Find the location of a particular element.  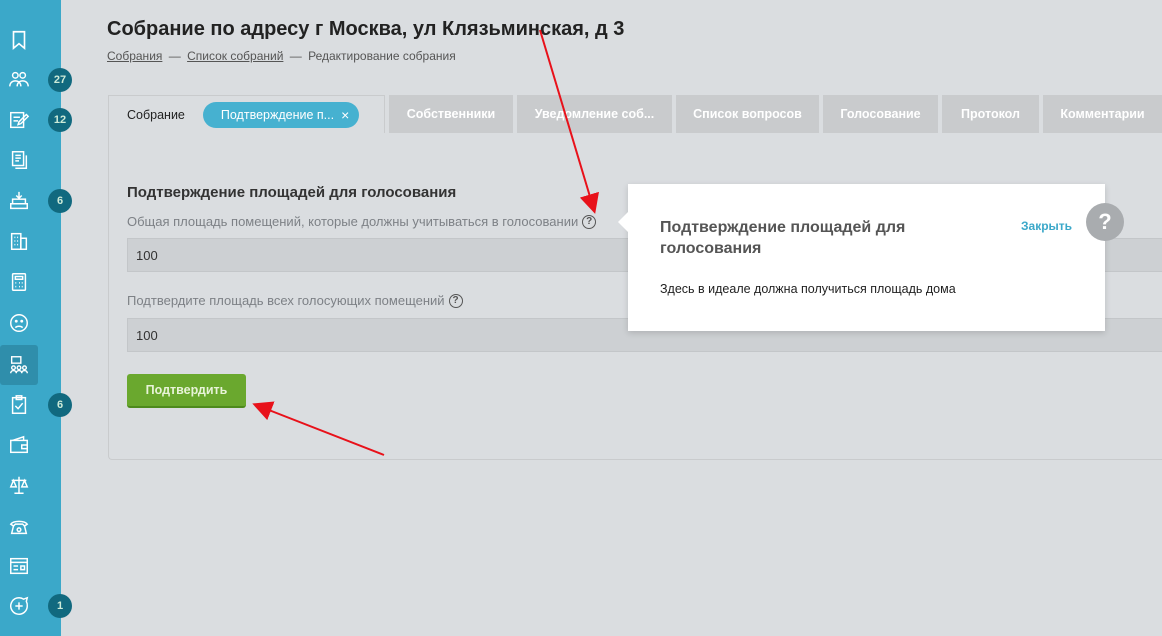

voting-area-value: 100 is located at coordinates (147, 335).